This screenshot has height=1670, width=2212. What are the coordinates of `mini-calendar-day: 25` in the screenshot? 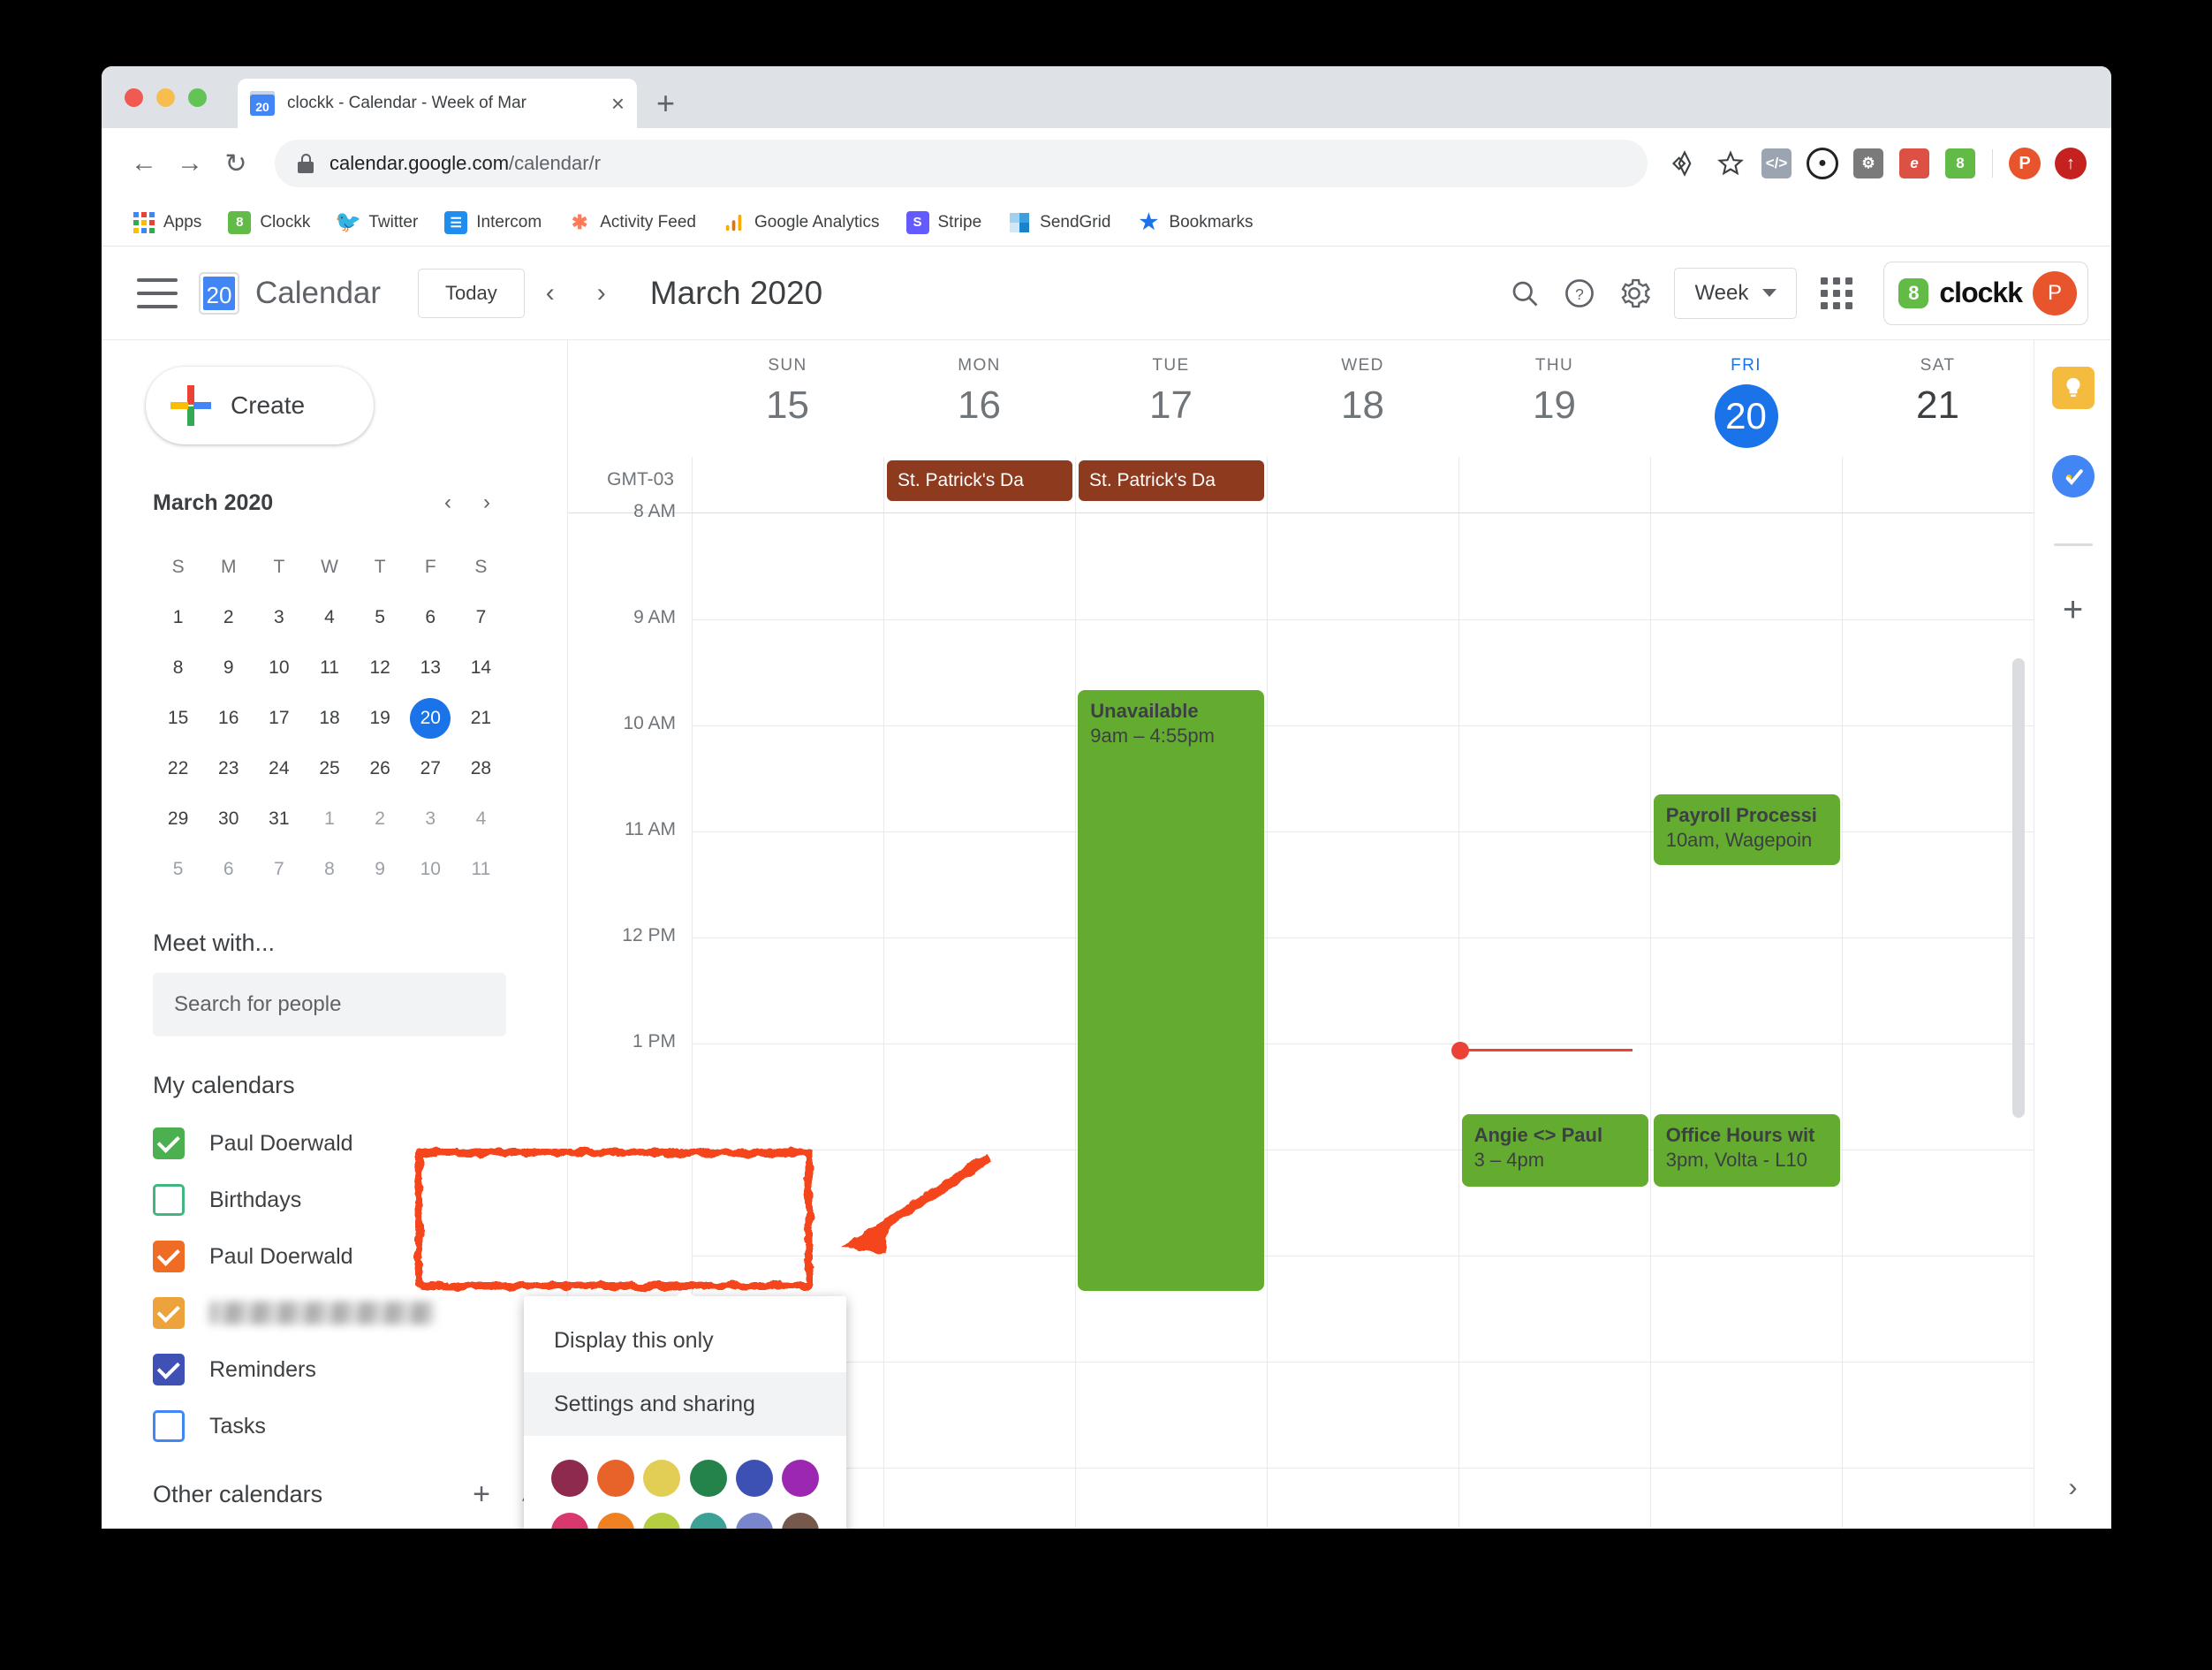 It's located at (329, 768).